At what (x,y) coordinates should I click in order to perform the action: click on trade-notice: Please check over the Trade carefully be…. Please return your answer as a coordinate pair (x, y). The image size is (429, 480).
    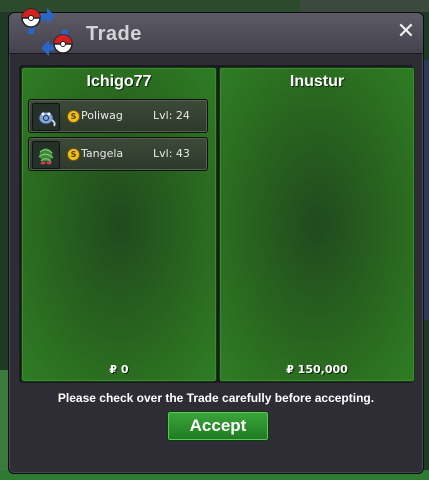
    Looking at the image, I should click on (216, 398).